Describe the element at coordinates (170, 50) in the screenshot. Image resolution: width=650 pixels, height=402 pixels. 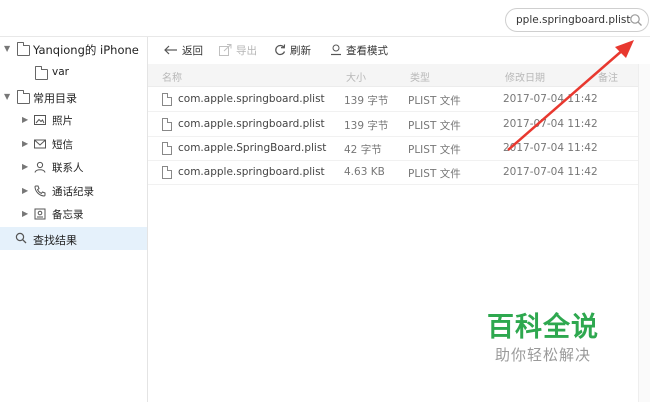
I see `back-arrow-icon` at that location.